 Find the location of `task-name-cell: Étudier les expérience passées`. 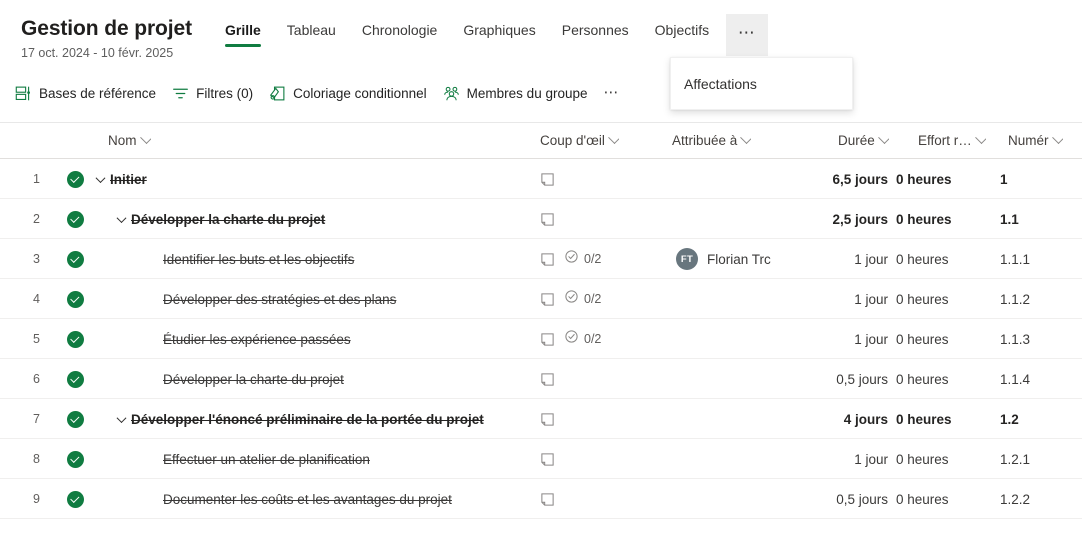

task-name-cell: Étudier les expérience passées is located at coordinates (312, 339).